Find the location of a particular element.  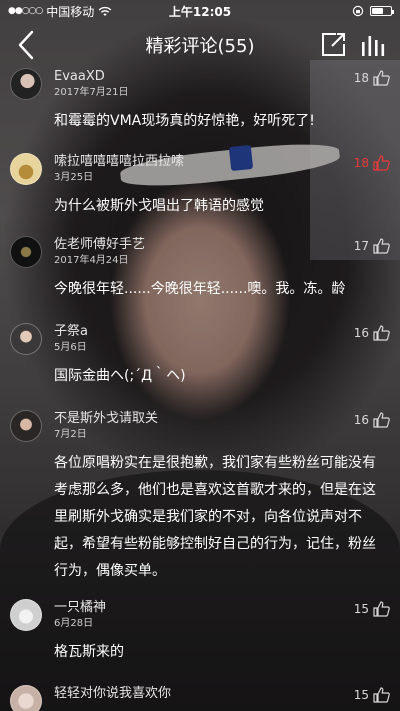

comment-text: 和霉霉的VMA现场真的好惊艳，好听死了! is located at coordinates (184, 121).